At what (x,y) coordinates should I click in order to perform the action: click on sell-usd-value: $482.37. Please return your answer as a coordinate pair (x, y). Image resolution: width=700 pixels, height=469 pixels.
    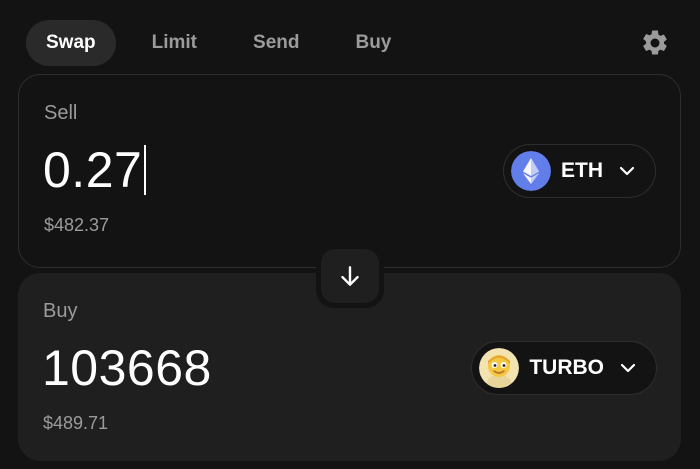
    Looking at the image, I should click on (77, 225).